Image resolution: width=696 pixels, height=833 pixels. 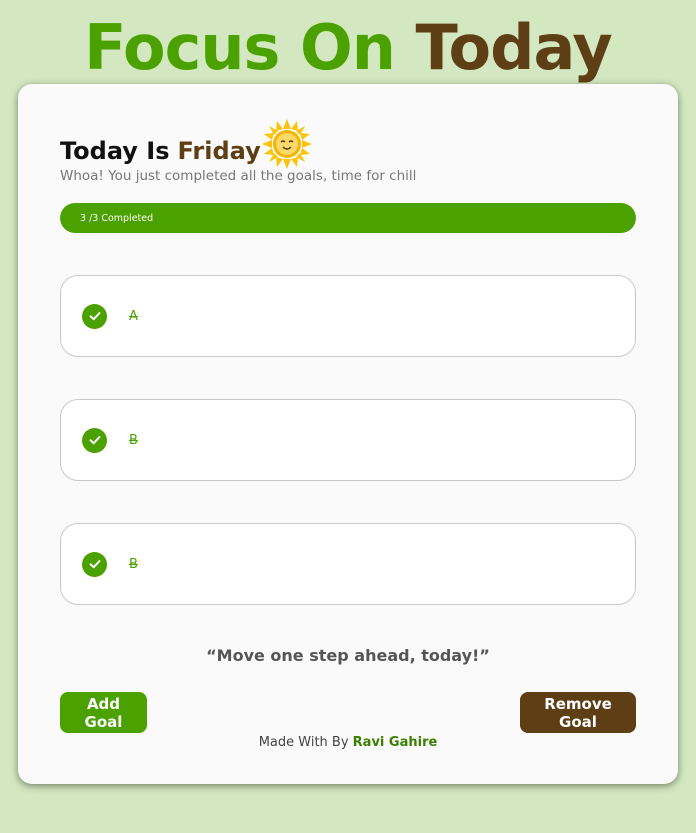 I want to click on motivational-quote: “Move one step ahead, today!”, so click(x=348, y=655).